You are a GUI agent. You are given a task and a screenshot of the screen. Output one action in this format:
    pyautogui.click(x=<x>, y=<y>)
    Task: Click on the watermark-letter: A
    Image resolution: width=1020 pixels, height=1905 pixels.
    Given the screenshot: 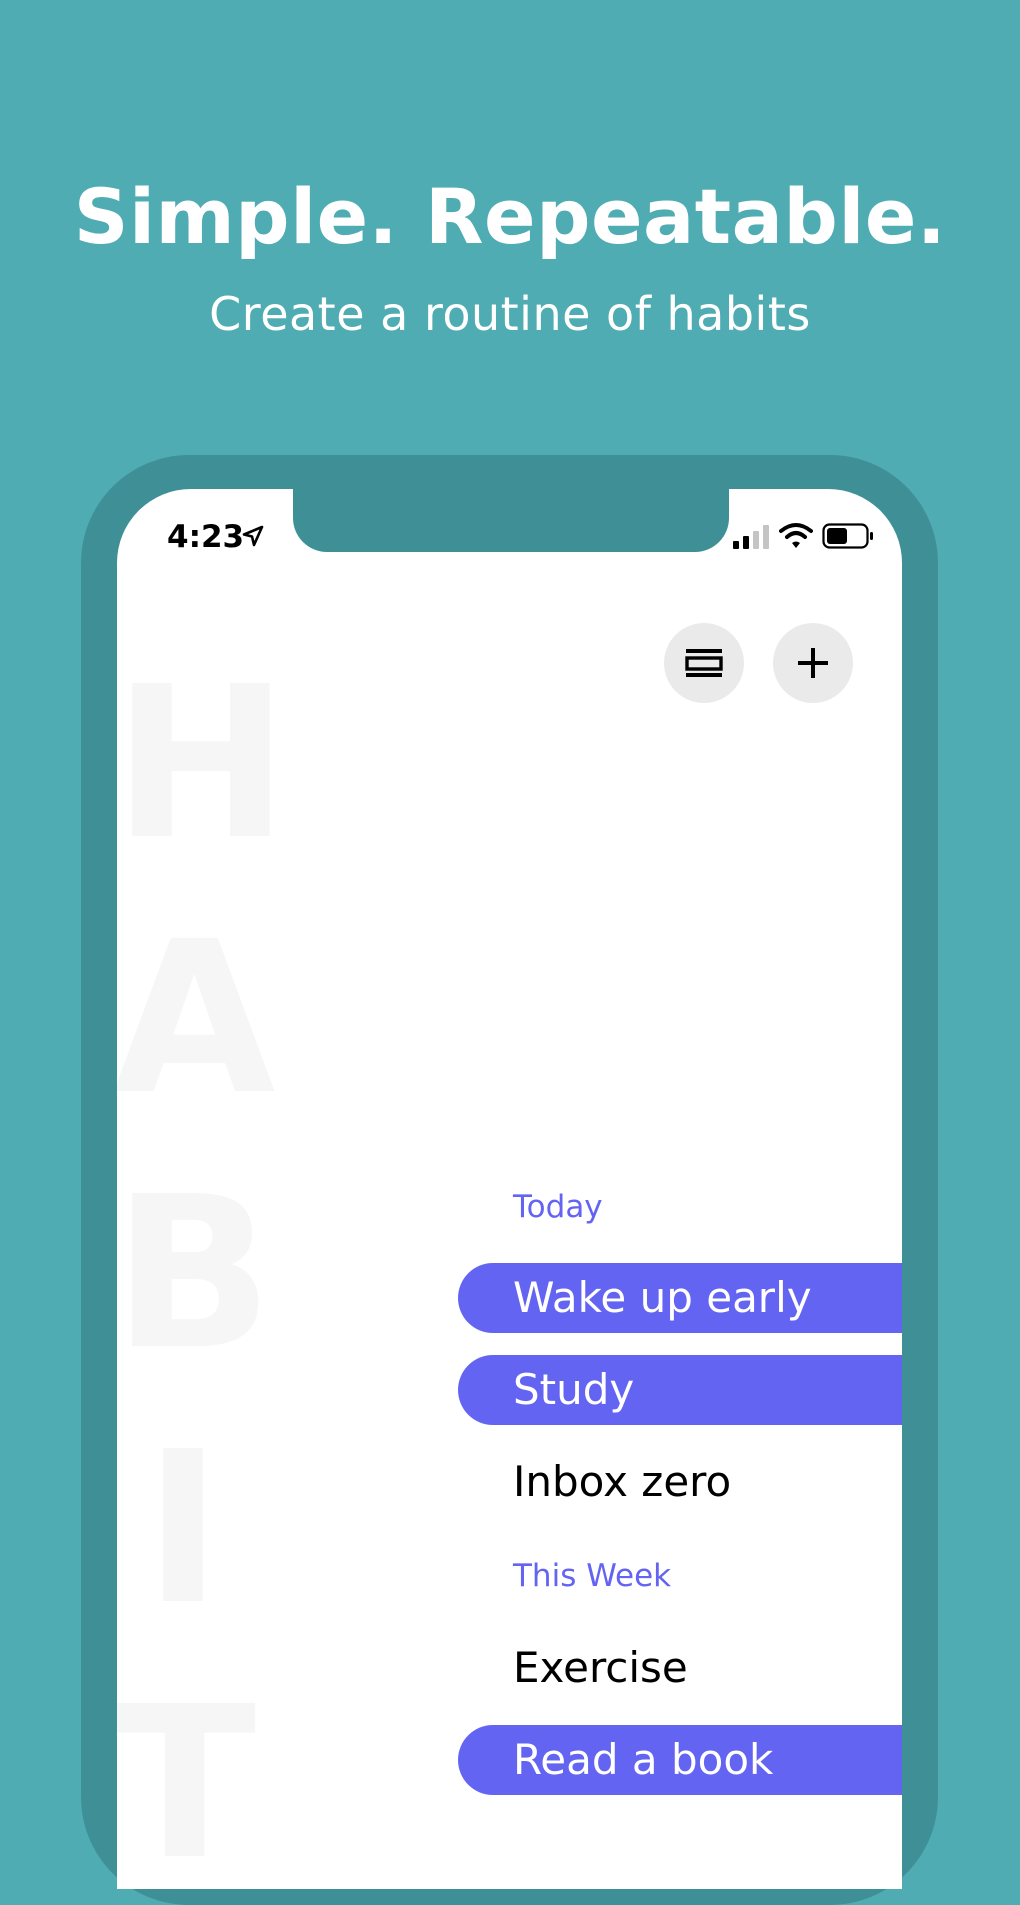 What is the action you would take?
    pyautogui.click(x=196, y=1018)
    